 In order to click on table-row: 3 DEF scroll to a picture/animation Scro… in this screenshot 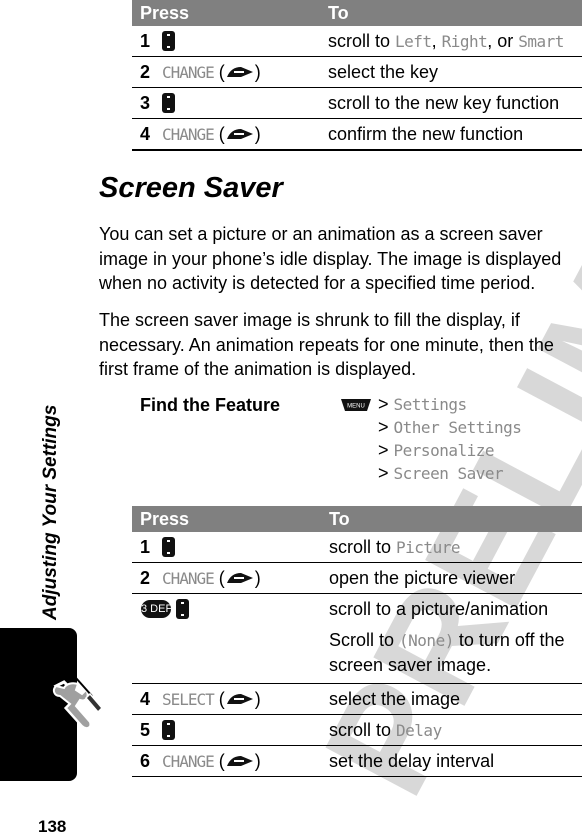, I will do `click(357, 638)`.